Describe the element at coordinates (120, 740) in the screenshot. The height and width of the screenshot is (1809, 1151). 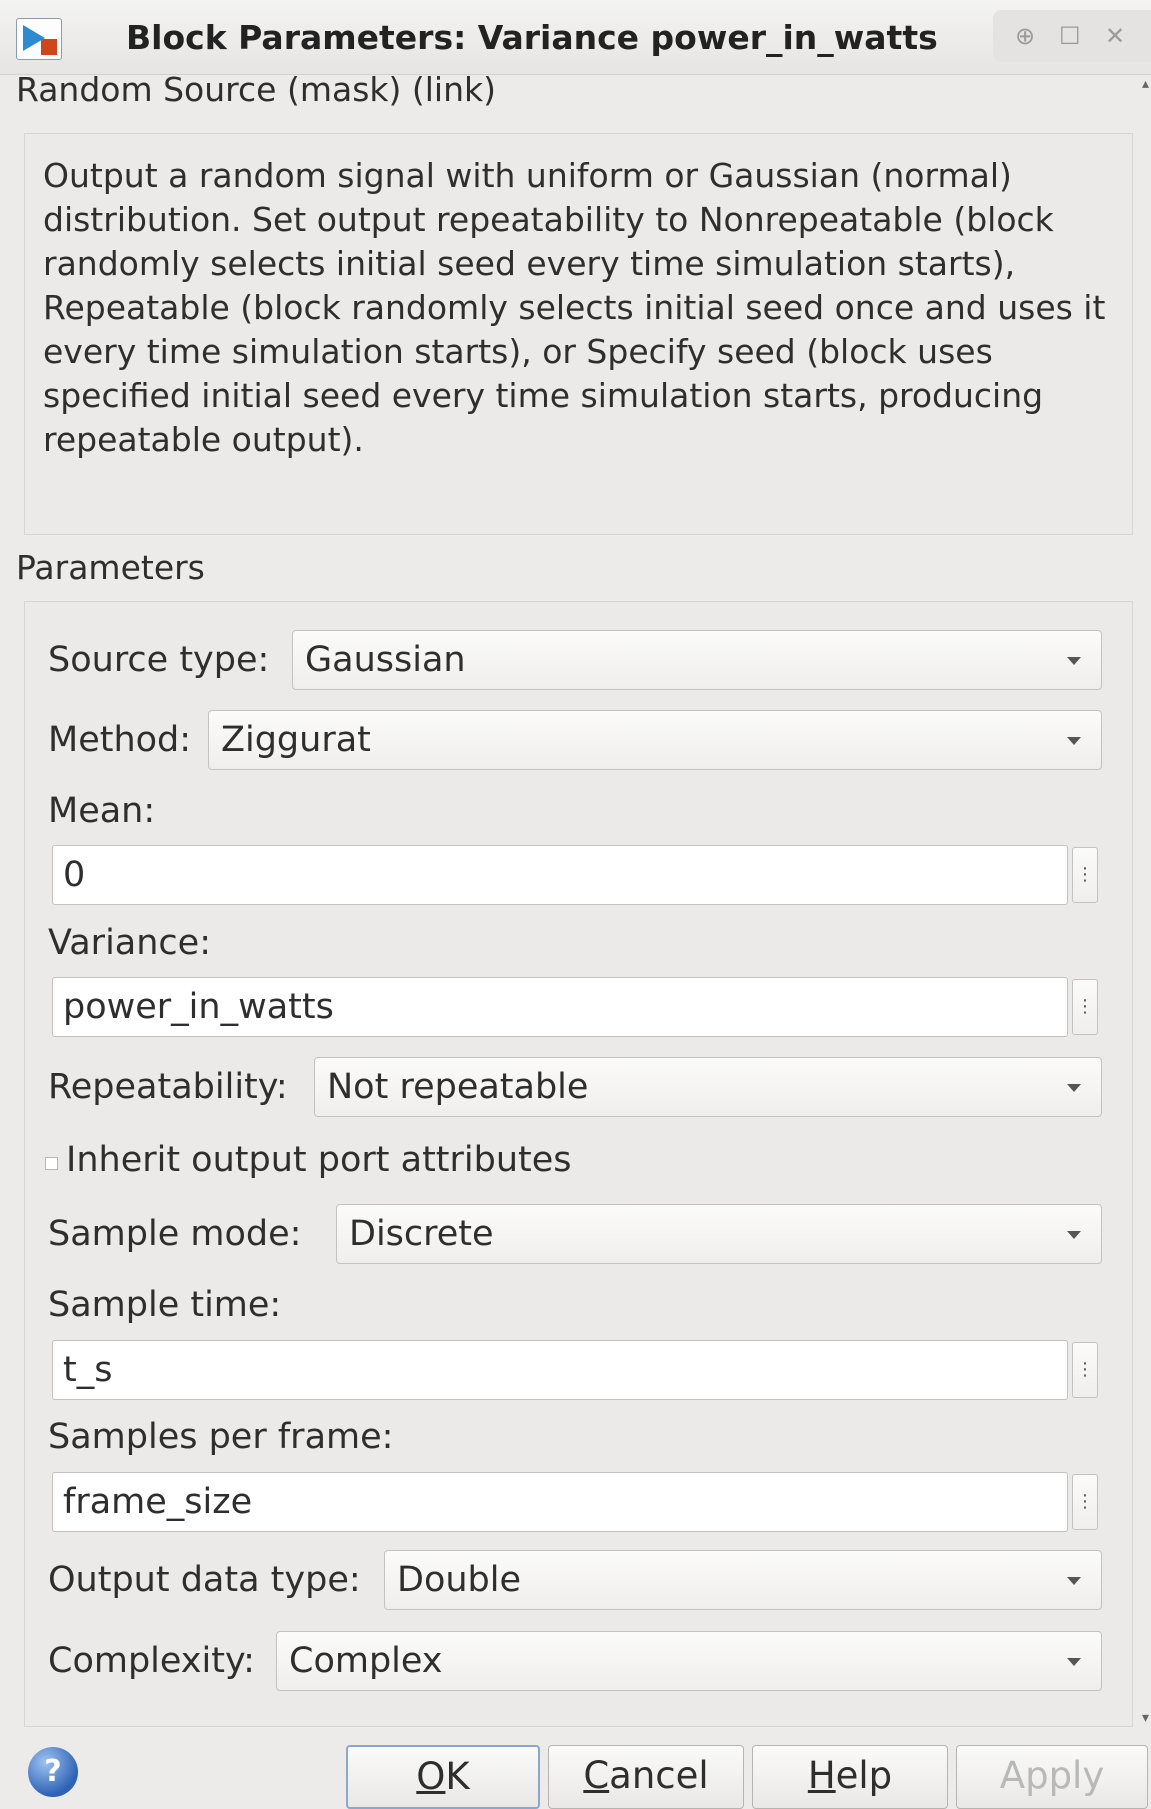
I see `method-label: Method:` at that location.